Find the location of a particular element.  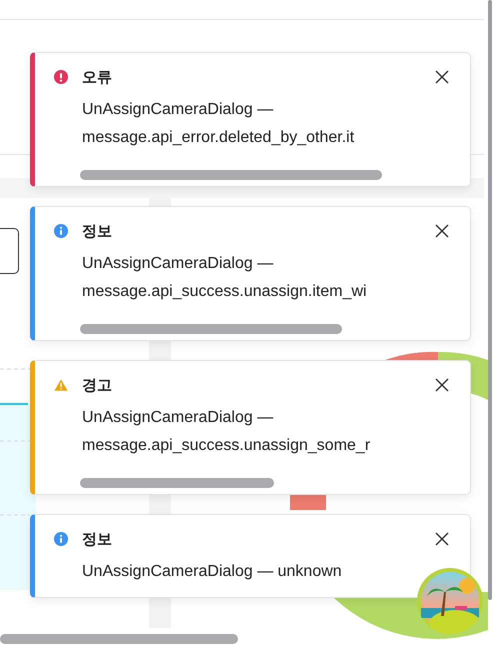

toast-message: message.api_success.unassign.item_wi is located at coordinates (225, 292).